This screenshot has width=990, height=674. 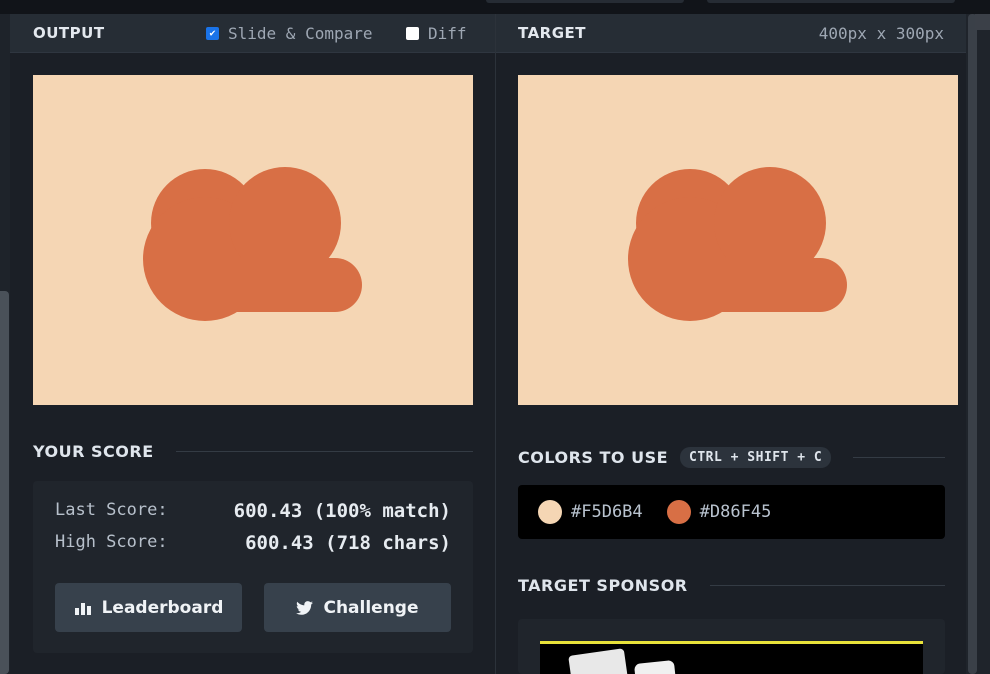 I want to click on colors-heading: COLORS TO USE CTRL + SHIFT + C, so click(x=731, y=457).